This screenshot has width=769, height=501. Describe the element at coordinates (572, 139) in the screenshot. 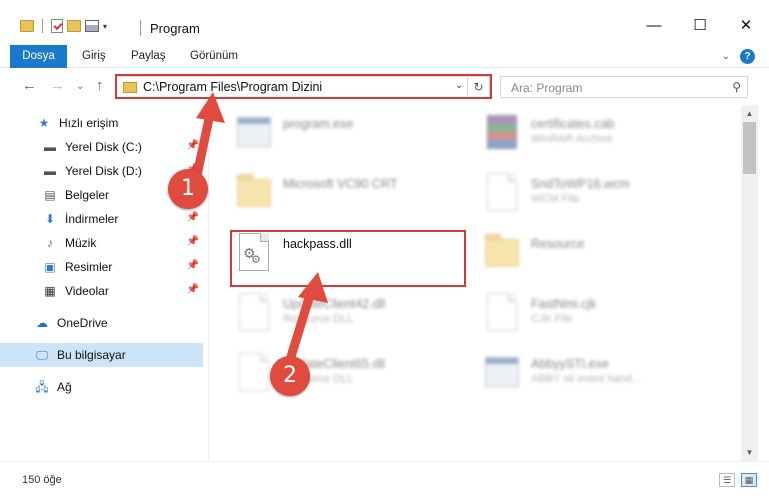

I see `file-type: WinRAR Archive` at that location.